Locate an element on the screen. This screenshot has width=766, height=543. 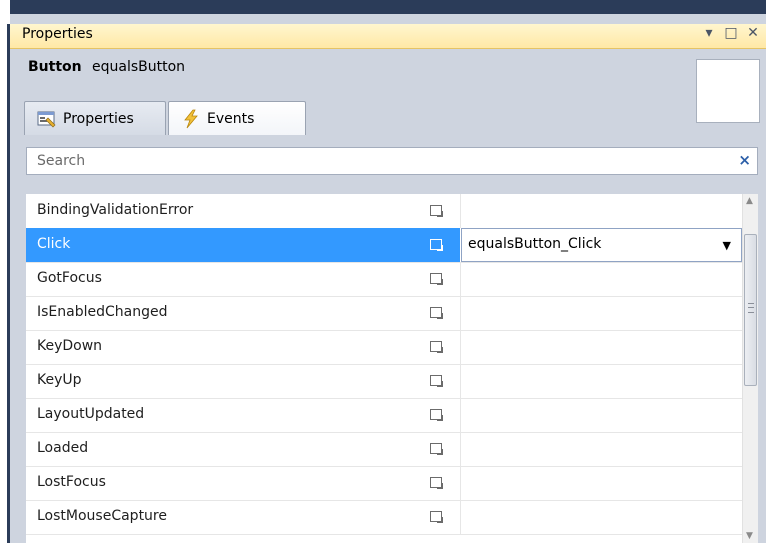
object-name-label: equalsButton is located at coordinates (139, 67).